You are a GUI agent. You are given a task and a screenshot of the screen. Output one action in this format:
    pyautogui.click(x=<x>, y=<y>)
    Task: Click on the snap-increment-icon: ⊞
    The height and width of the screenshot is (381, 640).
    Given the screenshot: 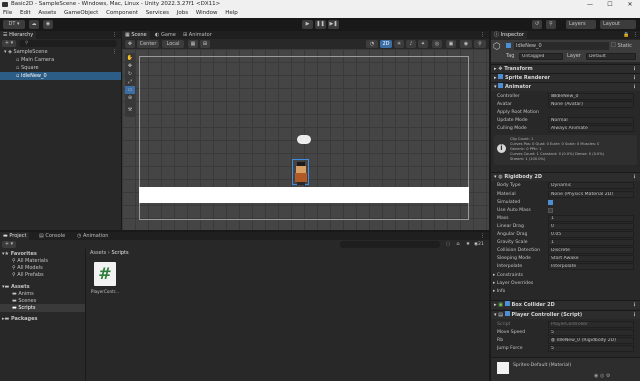 What is the action you would take?
    pyautogui.click(x=205, y=44)
    